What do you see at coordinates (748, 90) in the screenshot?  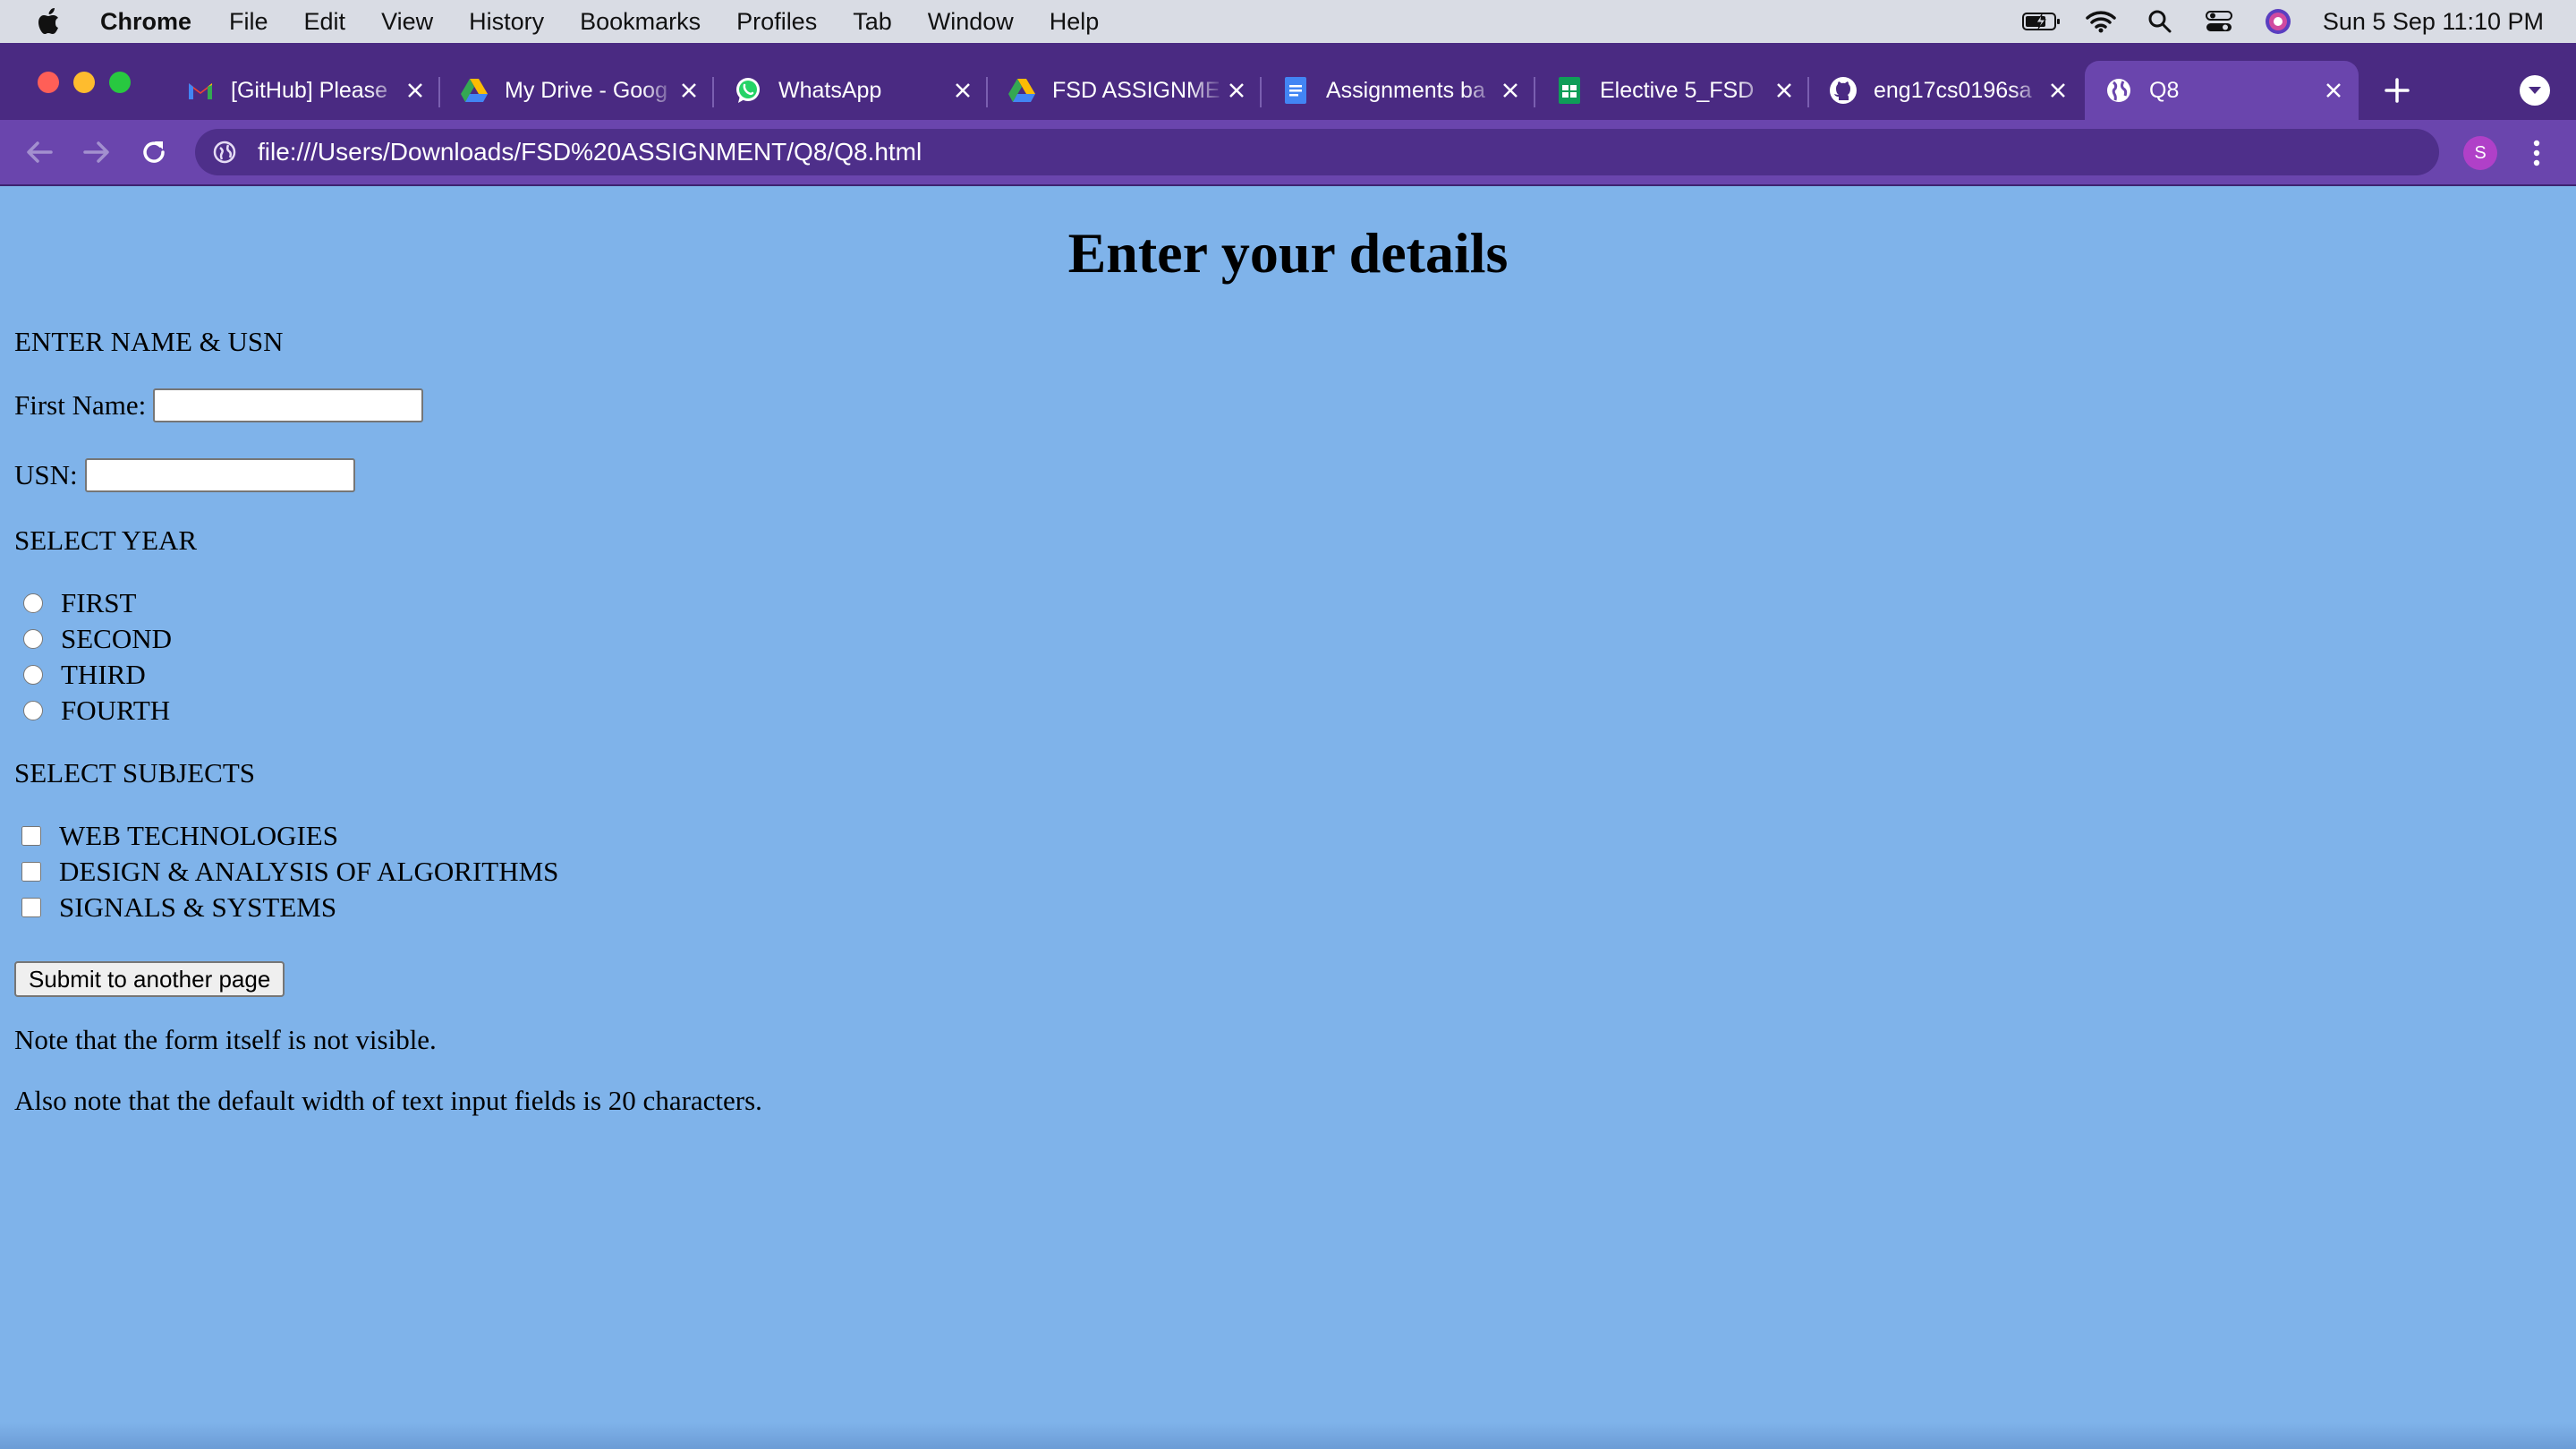 I see `whatsapp-icon` at bounding box center [748, 90].